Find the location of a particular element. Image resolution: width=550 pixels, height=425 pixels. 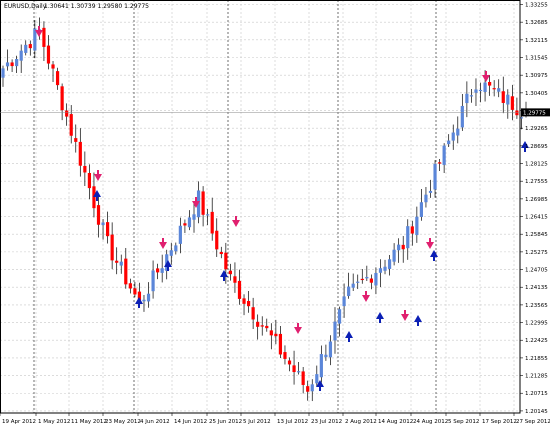

y-tick-label: 1.20715 is located at coordinates (536, 394).